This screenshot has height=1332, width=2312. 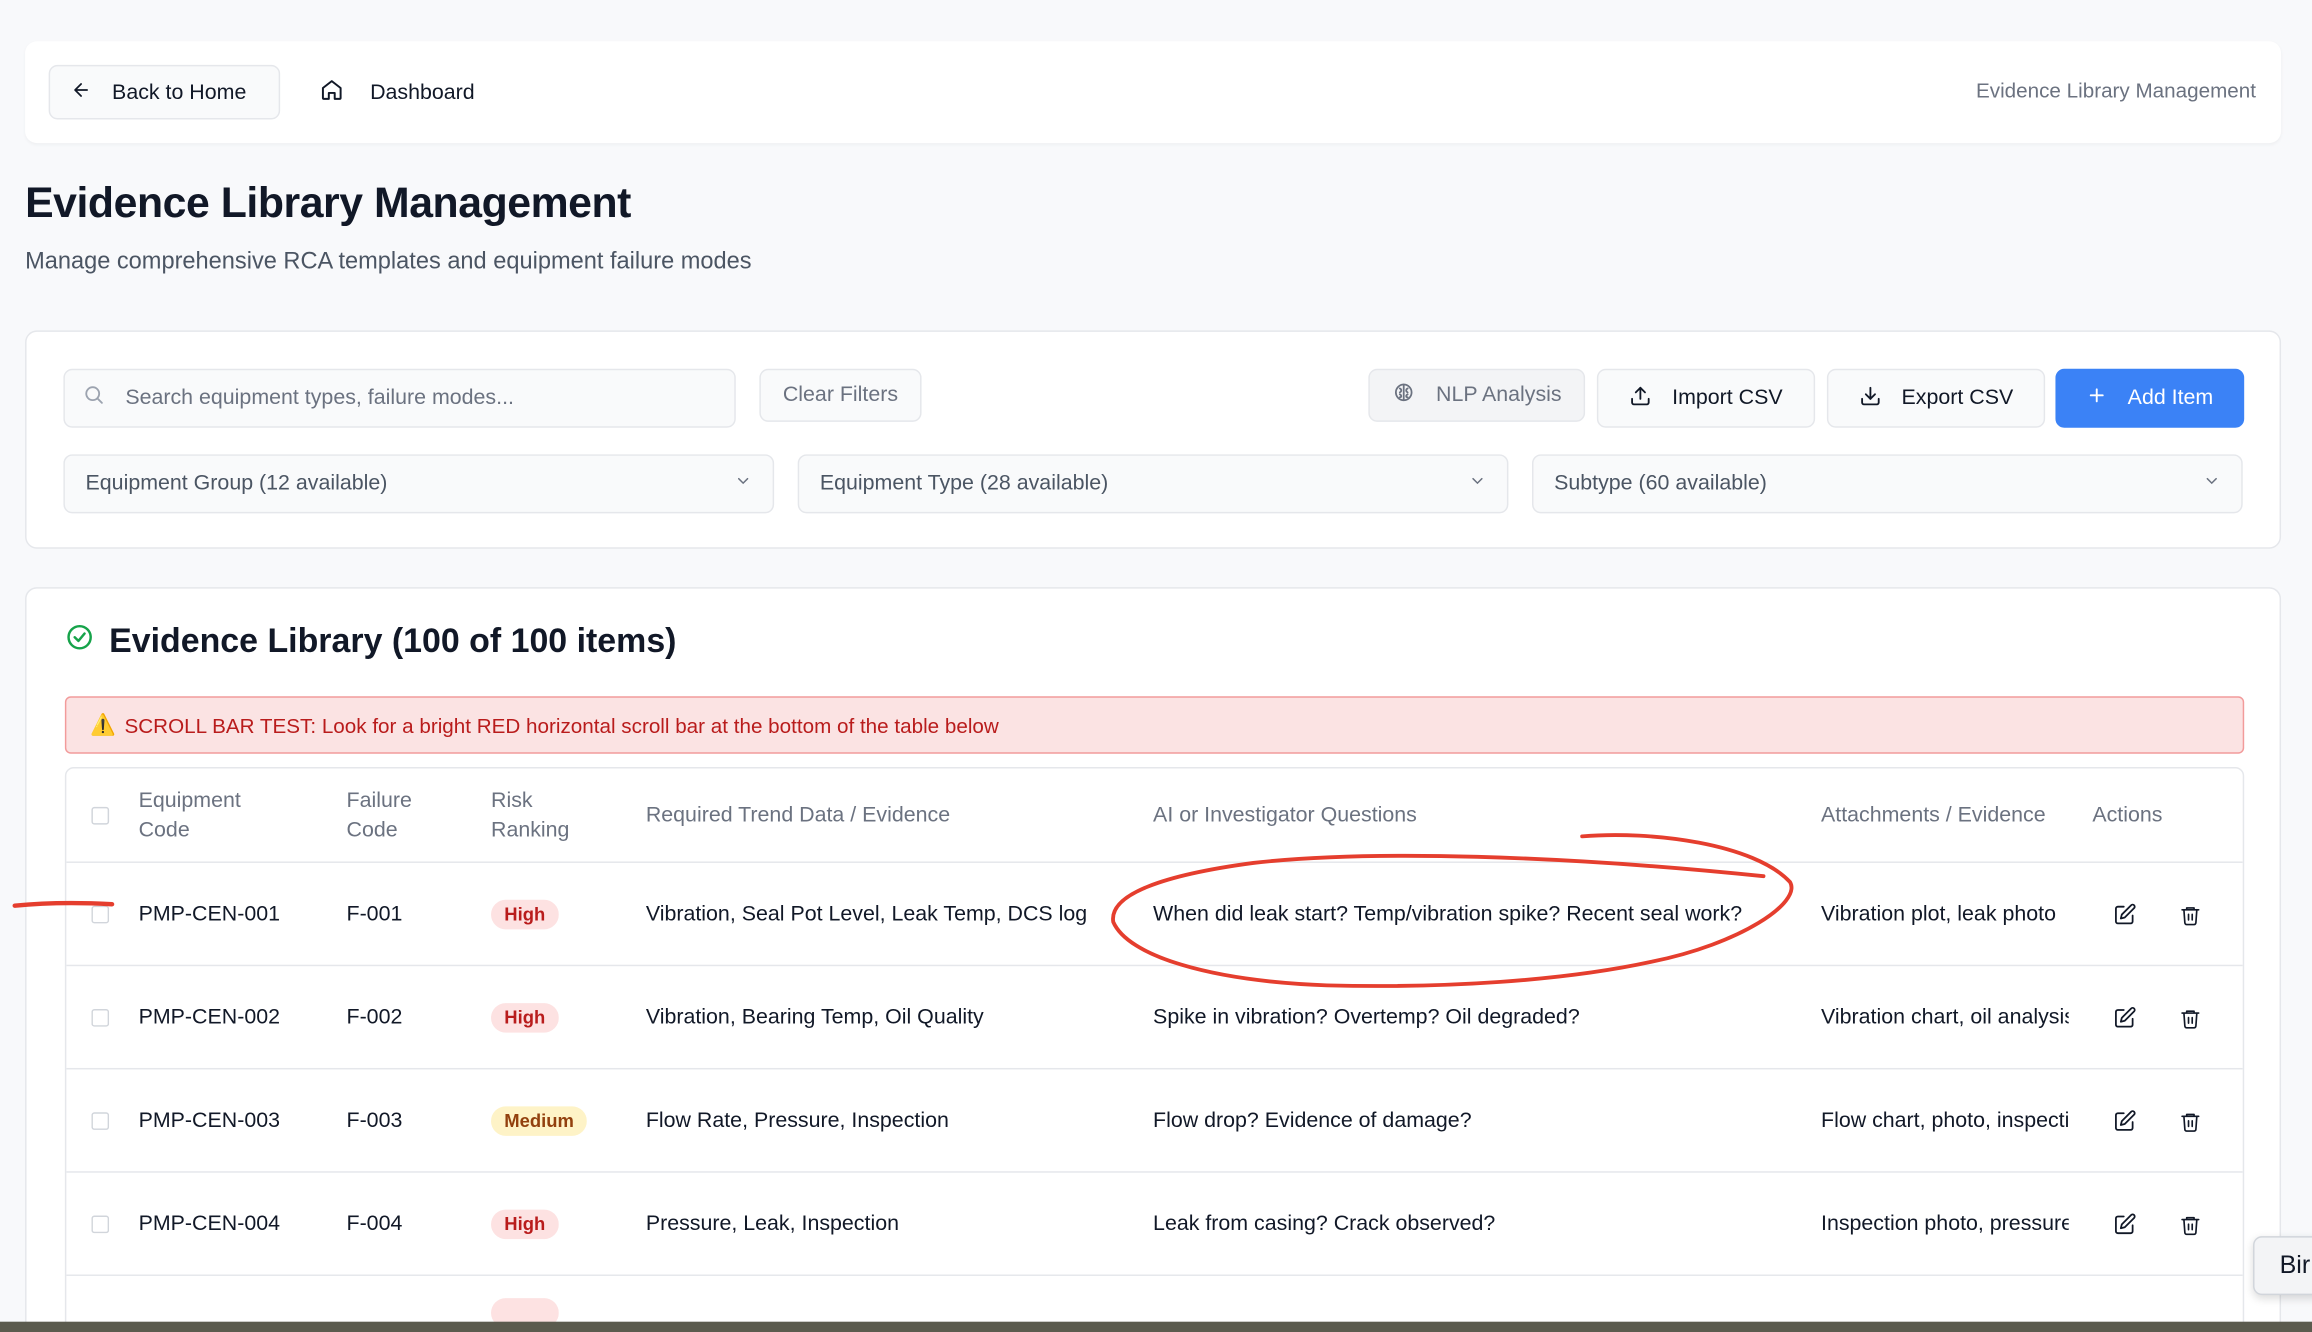 I want to click on download-icon, so click(x=1870, y=398).